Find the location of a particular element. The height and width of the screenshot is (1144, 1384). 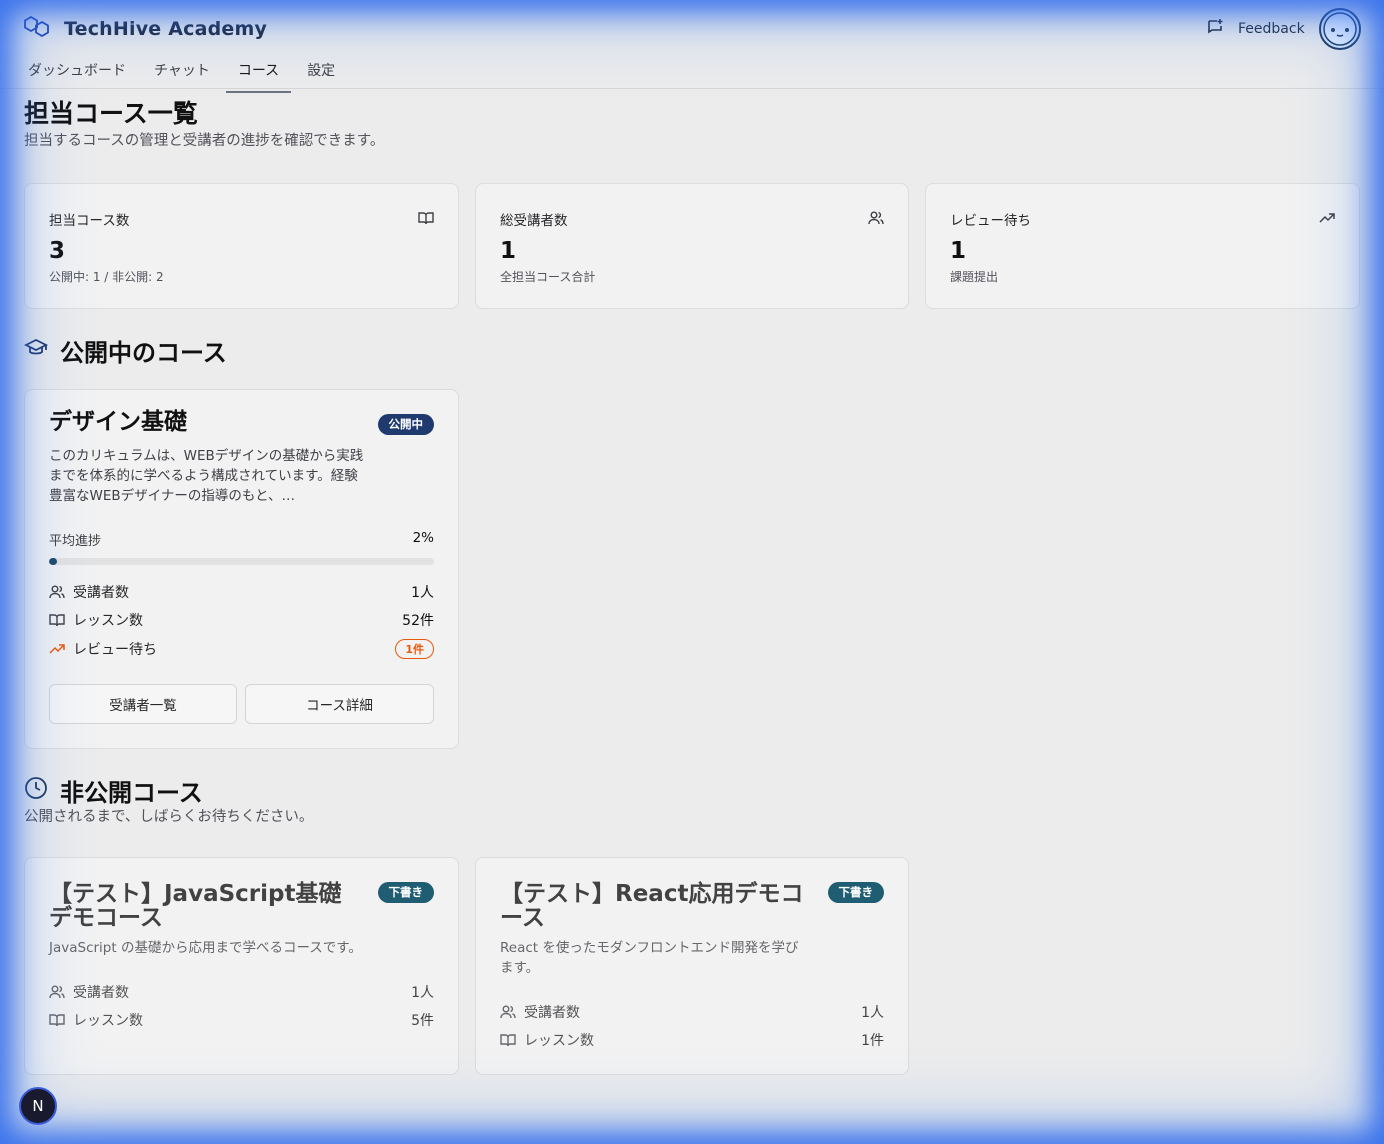

unpublished-heading: 非公開コース is located at coordinates (113, 790).